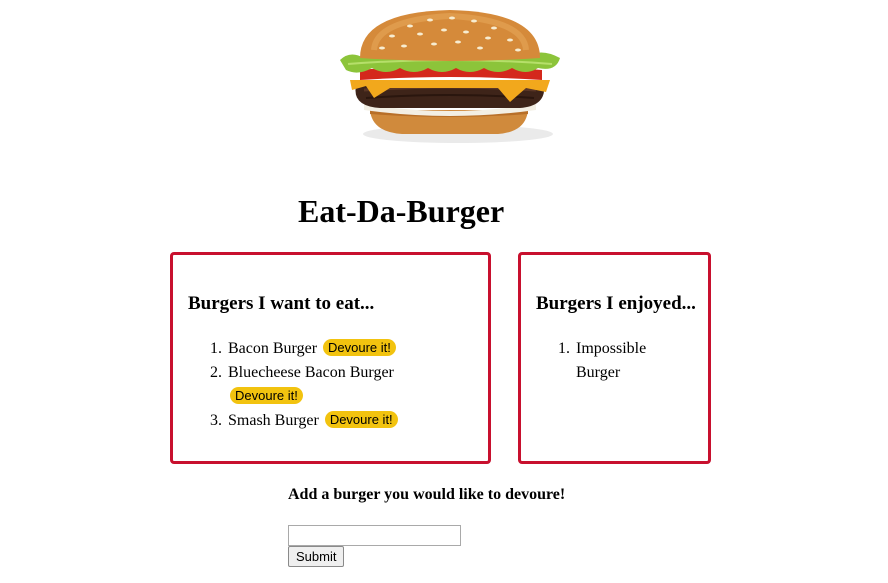 Image resolution: width=888 pixels, height=583 pixels. What do you see at coordinates (450, 76) in the screenshot?
I see `hamburger-image` at bounding box center [450, 76].